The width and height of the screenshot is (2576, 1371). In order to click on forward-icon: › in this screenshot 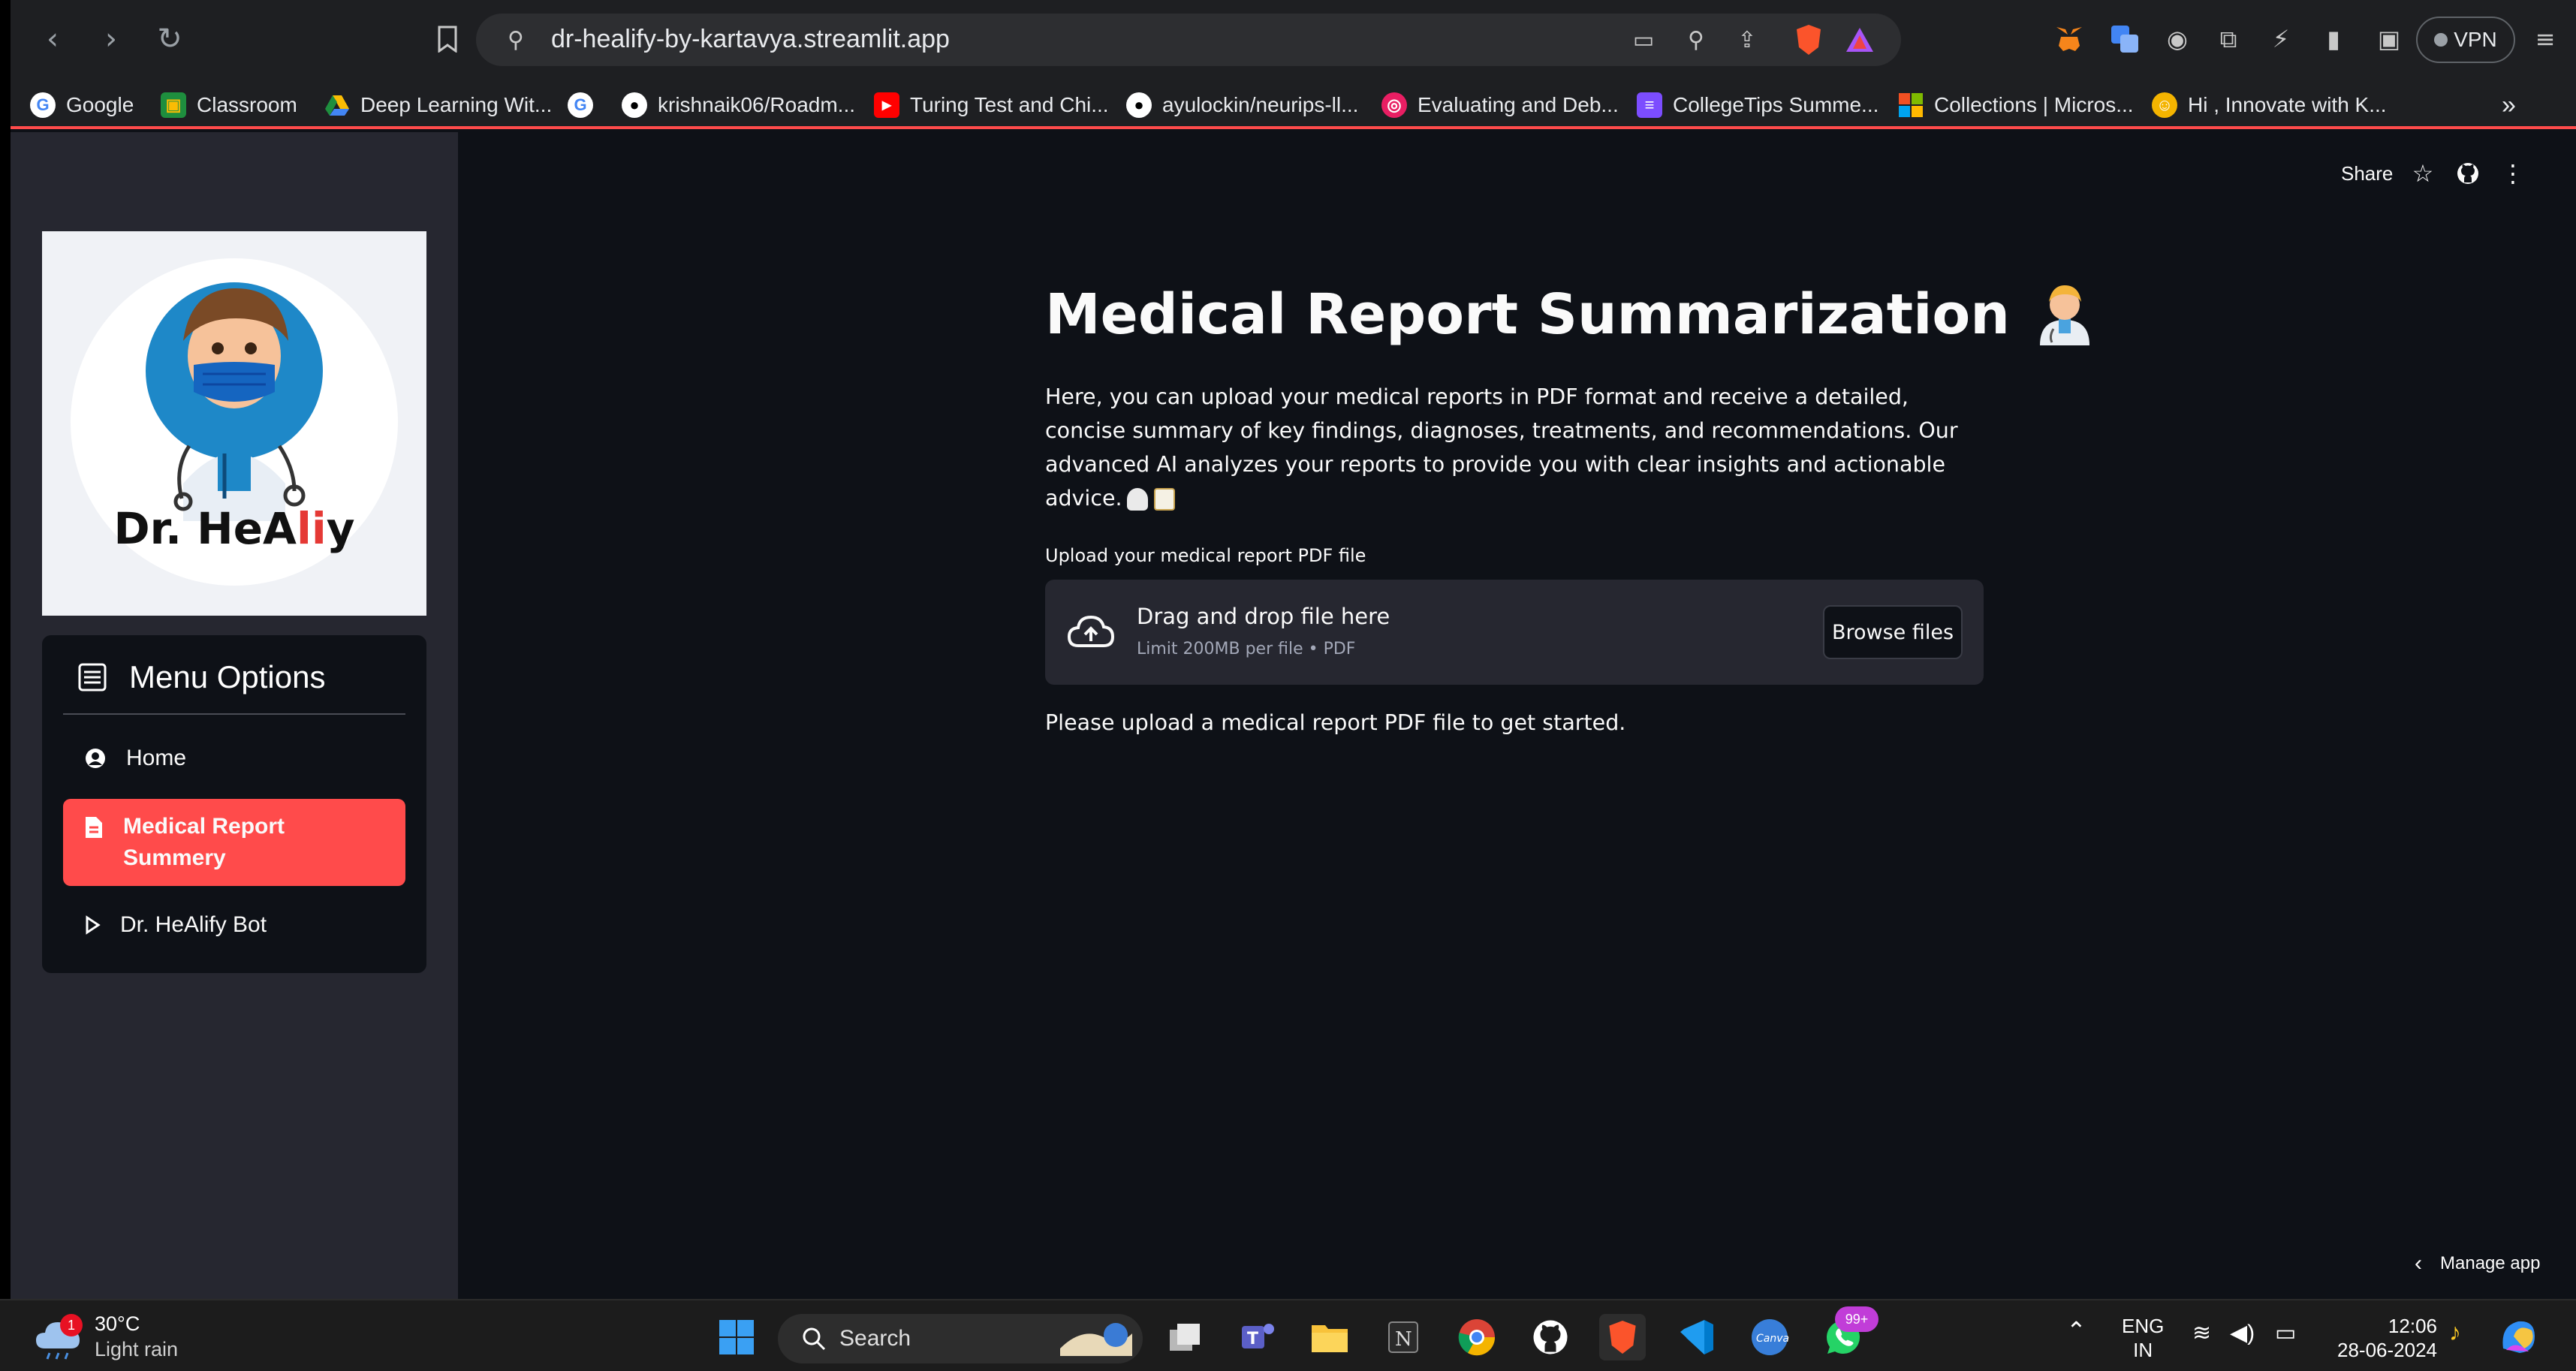, I will do `click(111, 39)`.